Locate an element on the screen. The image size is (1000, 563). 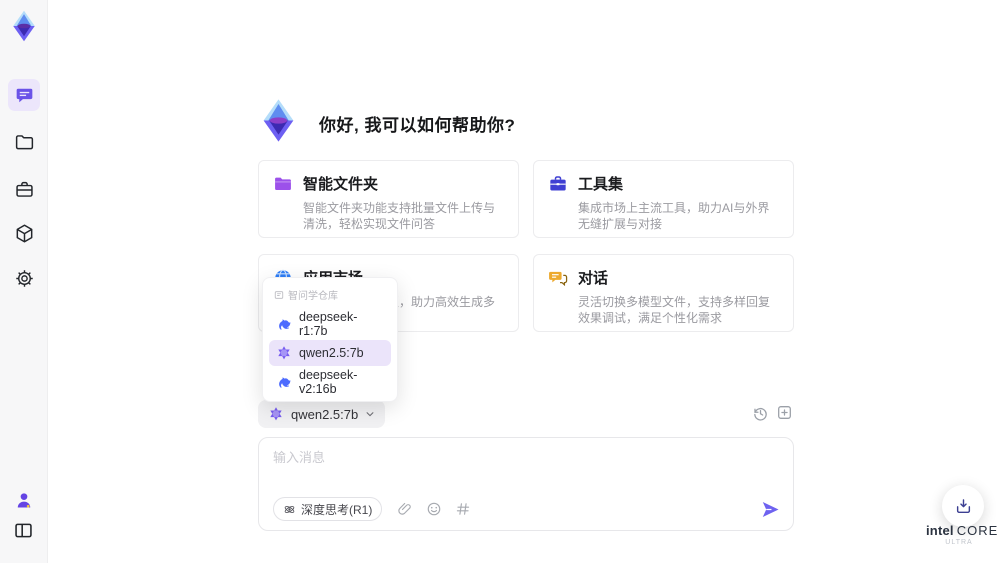
sidebar-item-settings is located at coordinates (24, 278).